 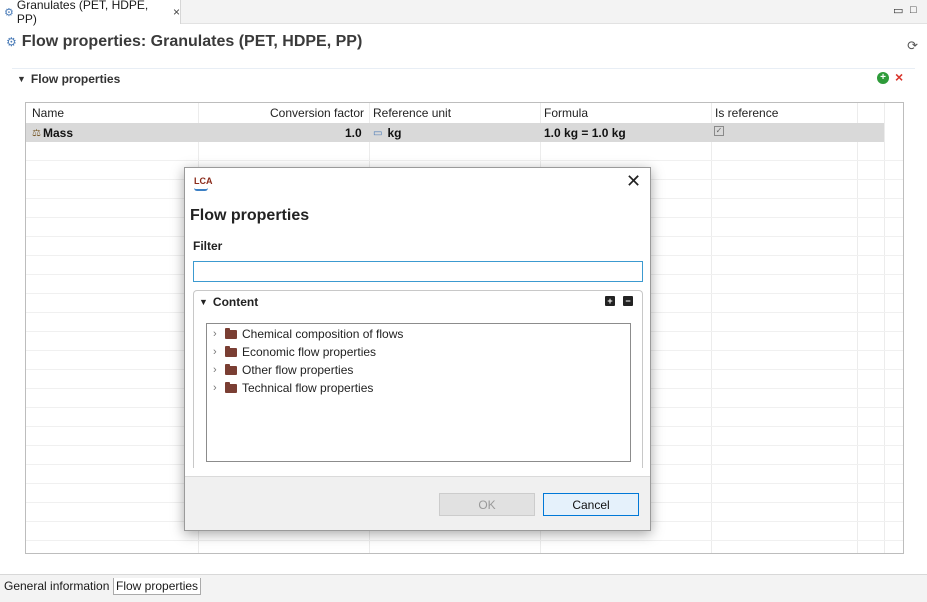 What do you see at coordinates (176, 12) in the screenshot?
I see `close-icon: ×` at bounding box center [176, 12].